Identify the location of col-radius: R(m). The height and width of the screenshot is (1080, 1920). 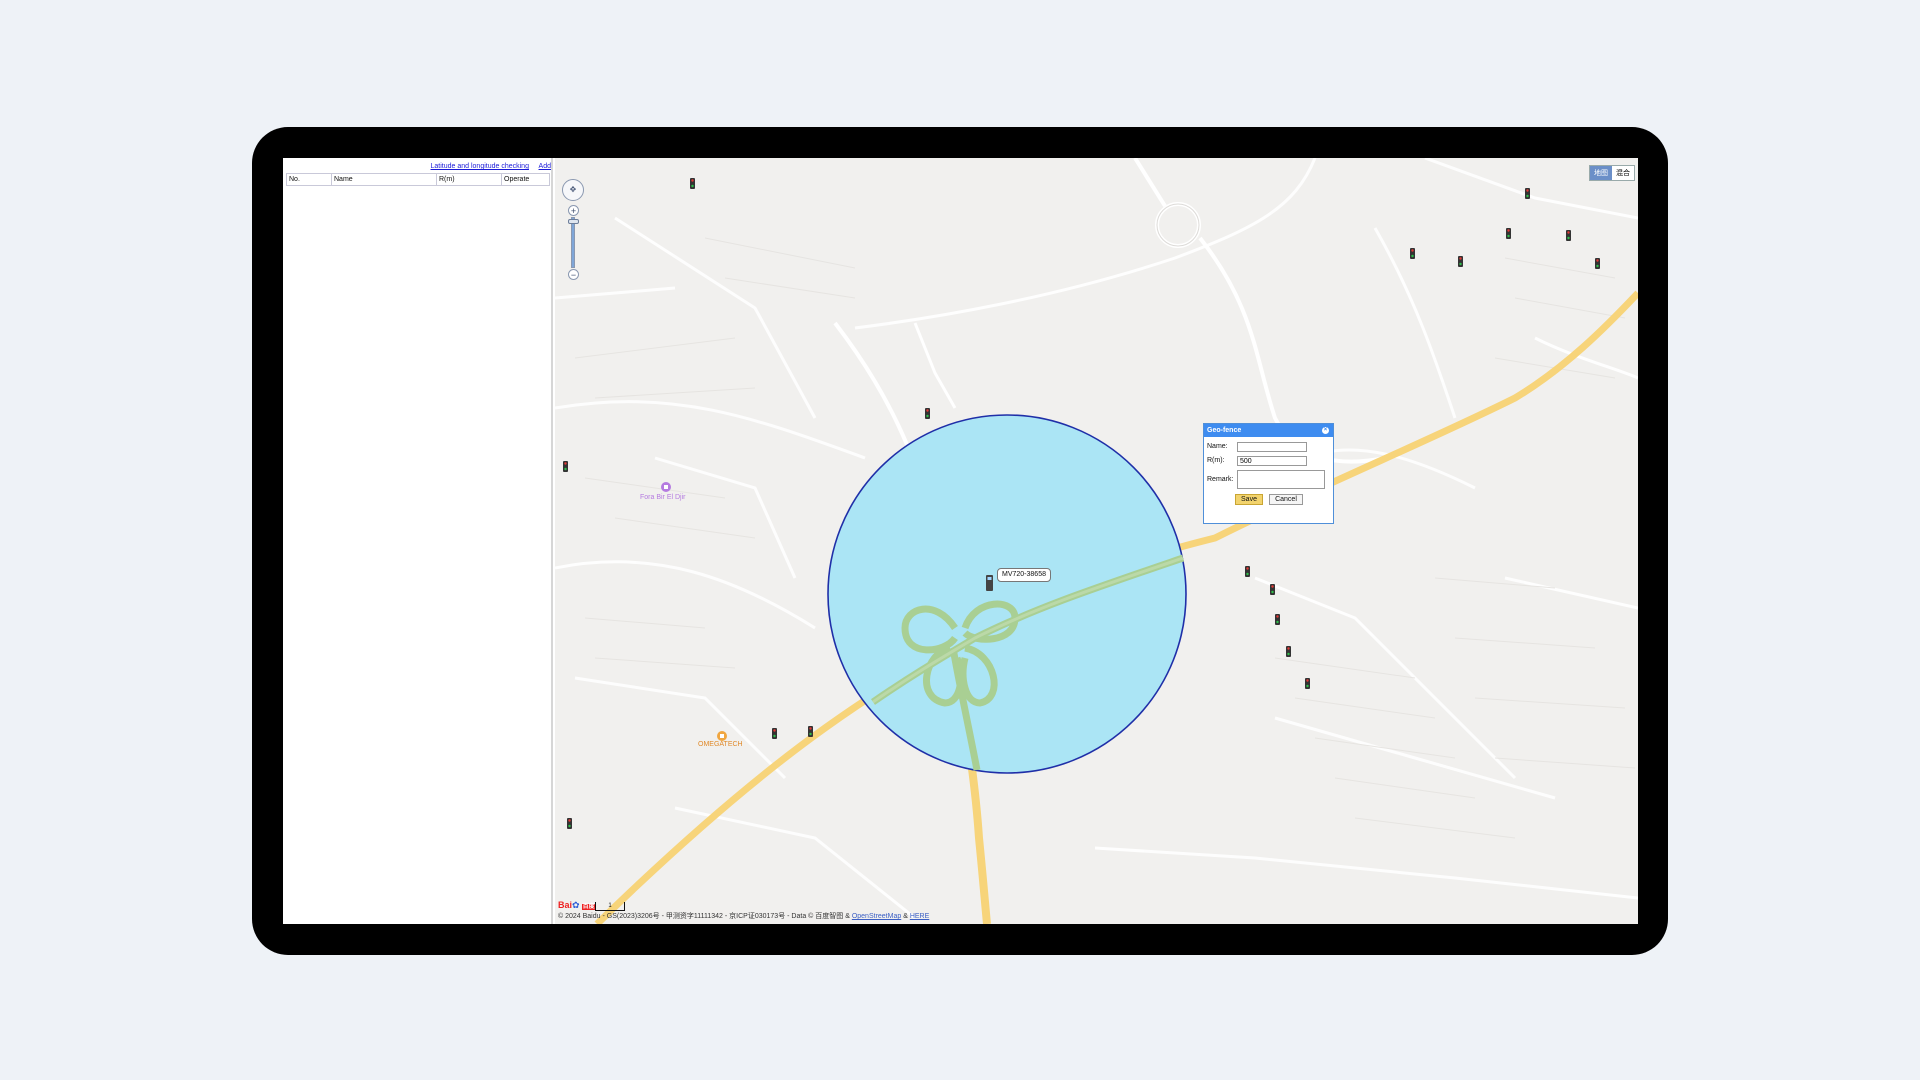
(469, 179).